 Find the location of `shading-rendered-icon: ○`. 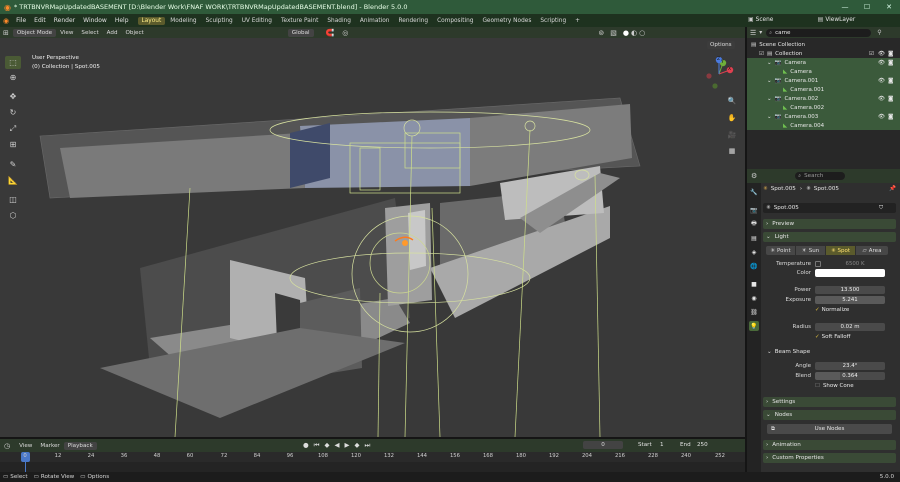

shading-rendered-icon: ○ is located at coordinates (642, 33).